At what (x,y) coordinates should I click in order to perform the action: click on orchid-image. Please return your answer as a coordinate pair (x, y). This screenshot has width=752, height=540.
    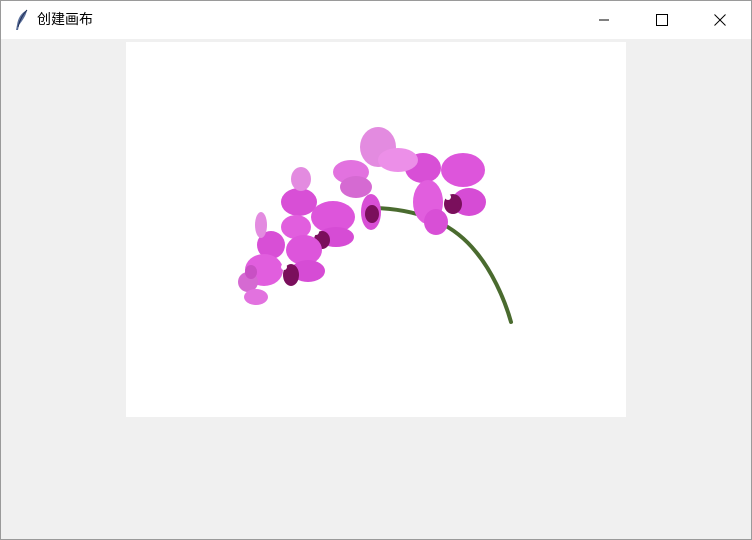
    Looking at the image, I should click on (375, 225).